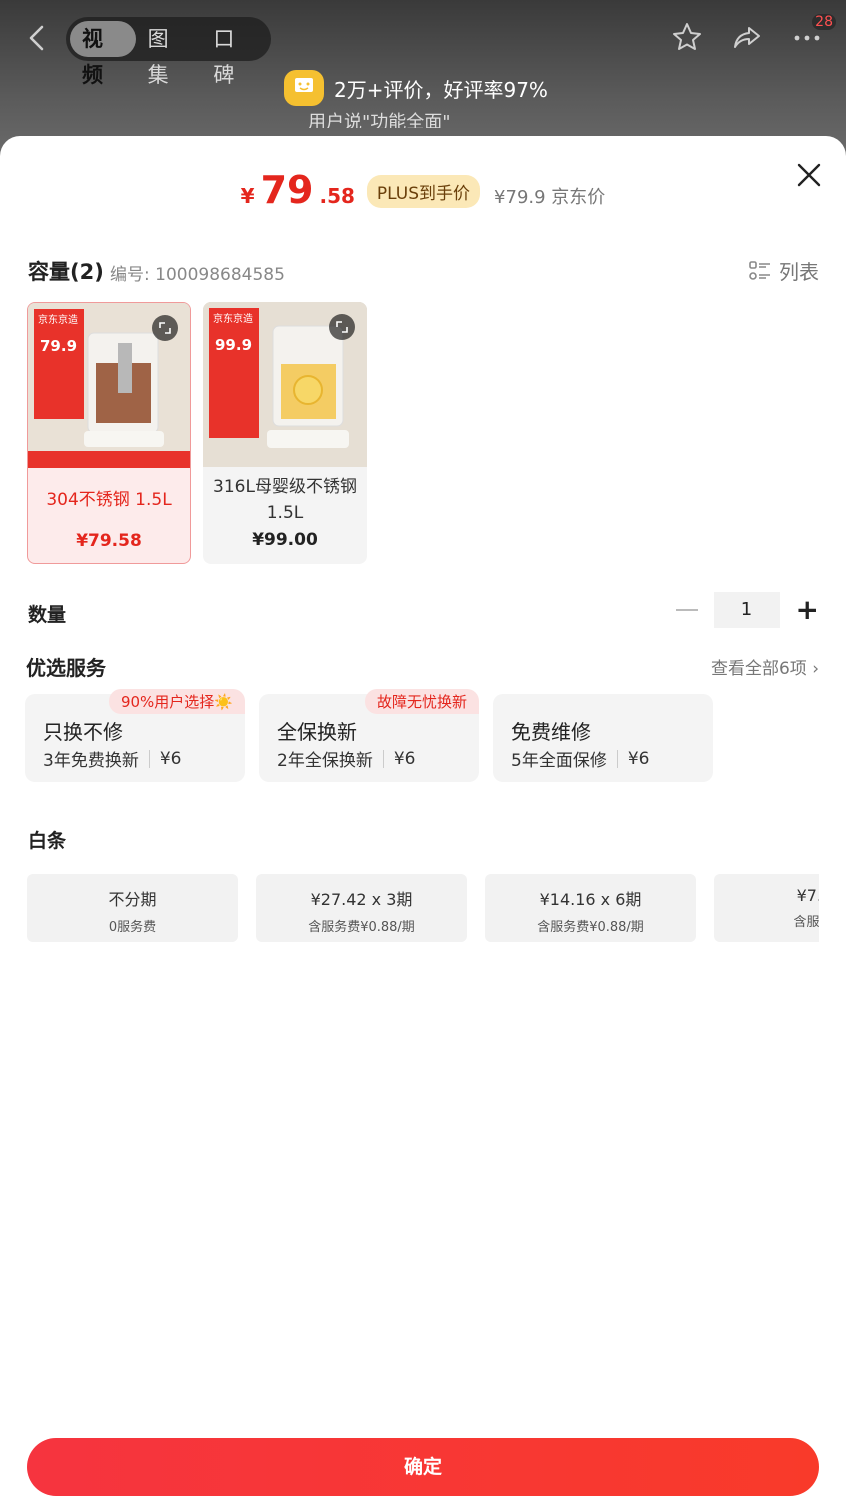  Describe the element at coordinates (109, 541) in the screenshot. I see `variant-price: ¥79.58` at that location.